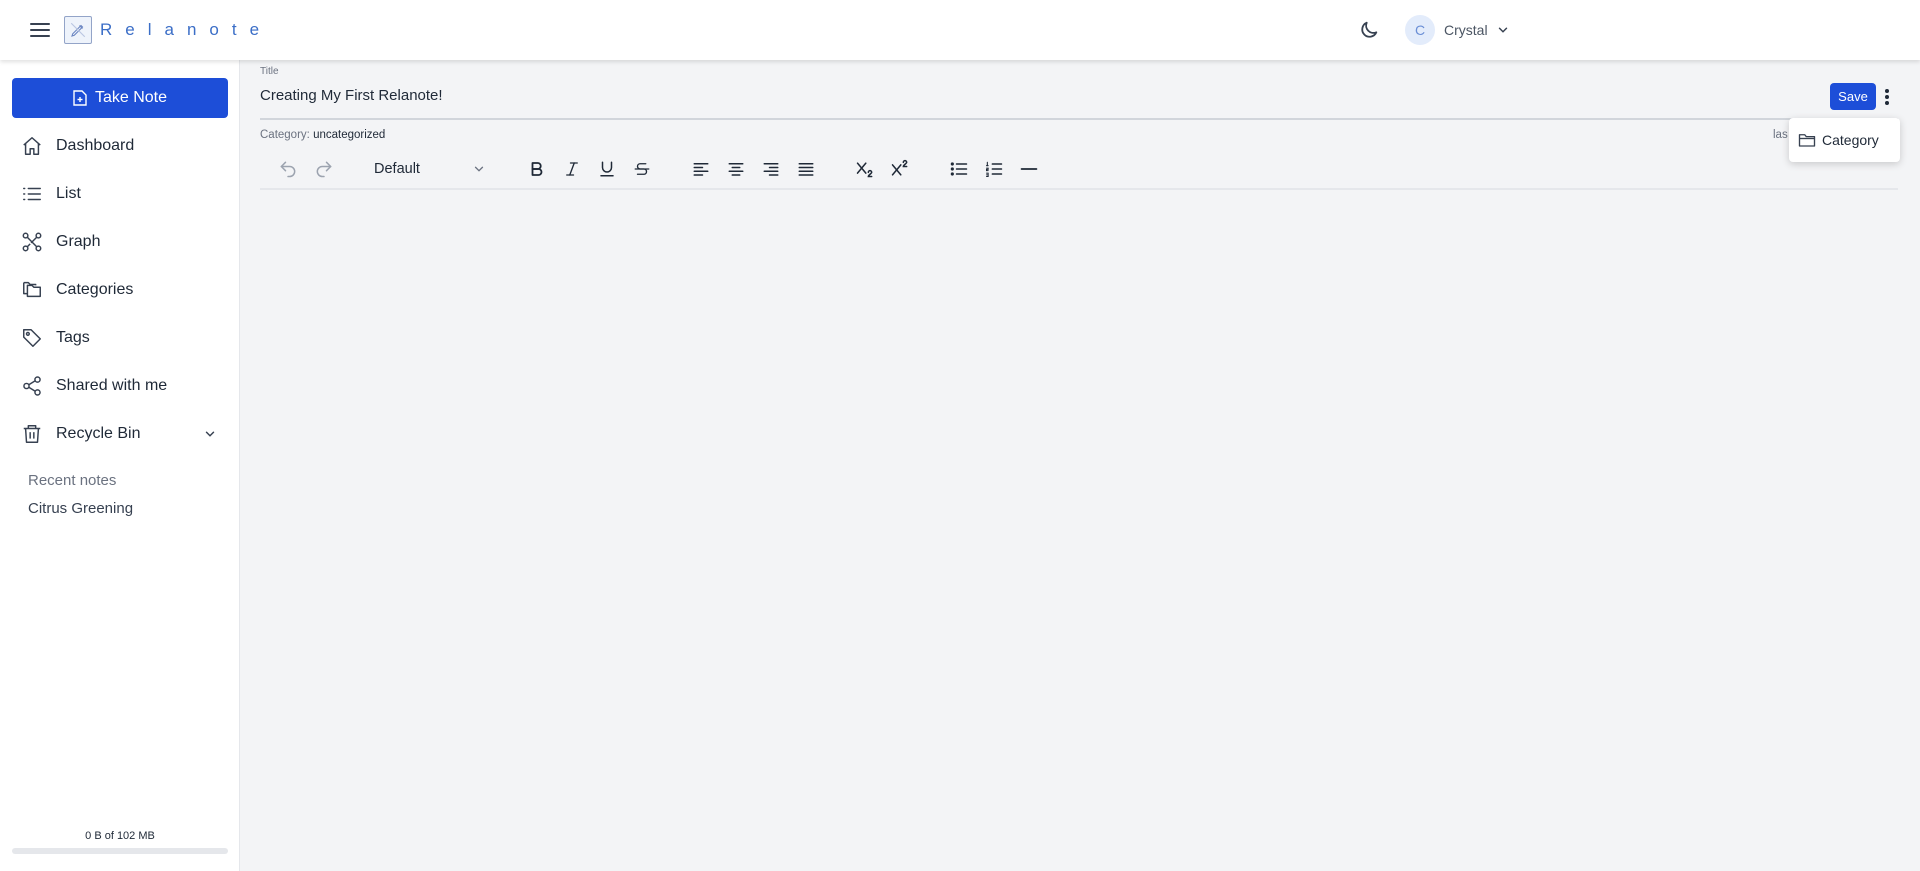 This screenshot has height=871, width=1920. Describe the element at coordinates (32, 290) in the screenshot. I see `folders-icon` at that location.